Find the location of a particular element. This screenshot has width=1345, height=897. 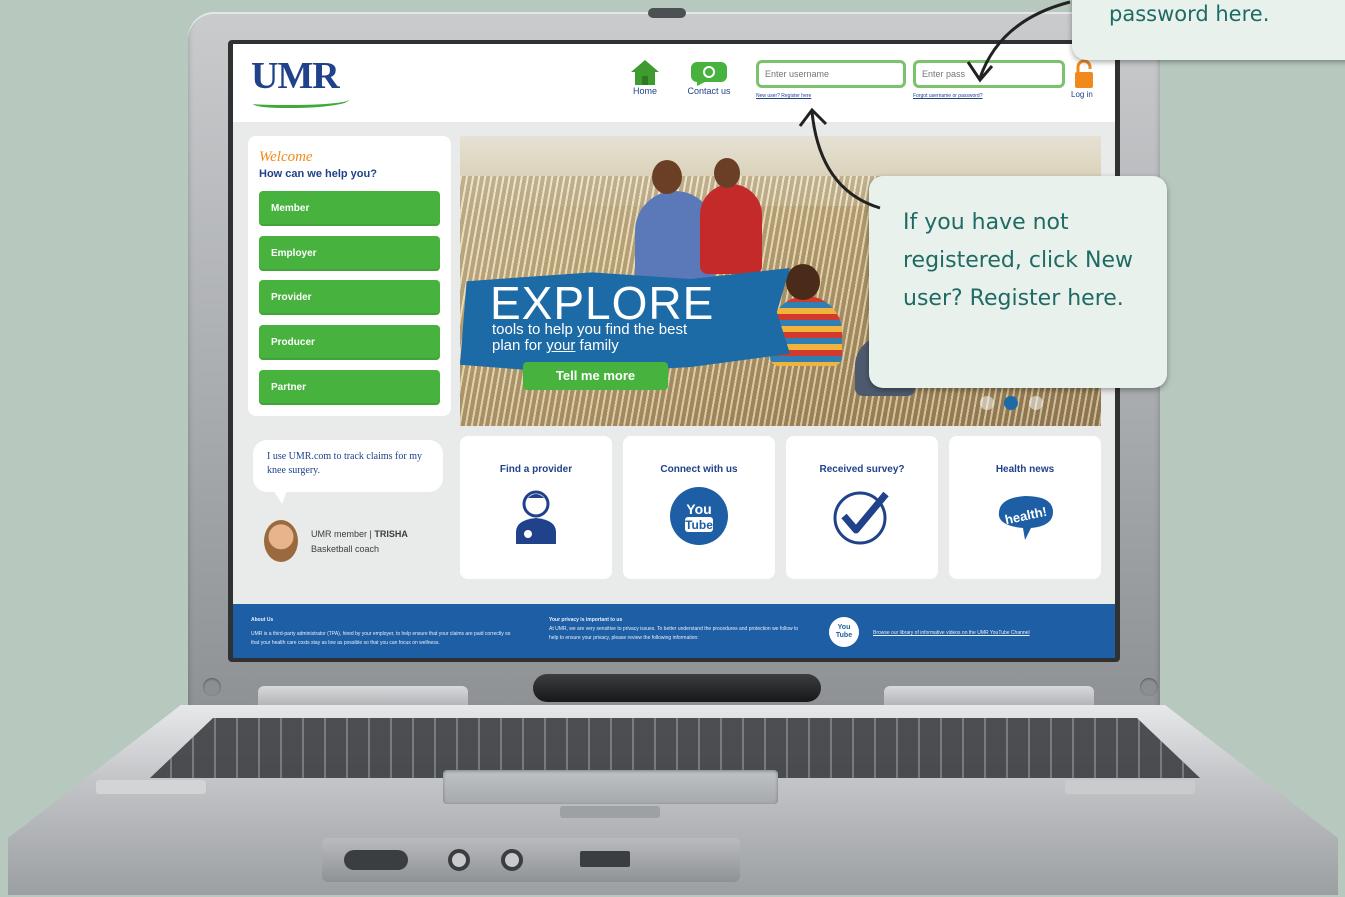

speaker-grille is located at coordinates (677, 688).